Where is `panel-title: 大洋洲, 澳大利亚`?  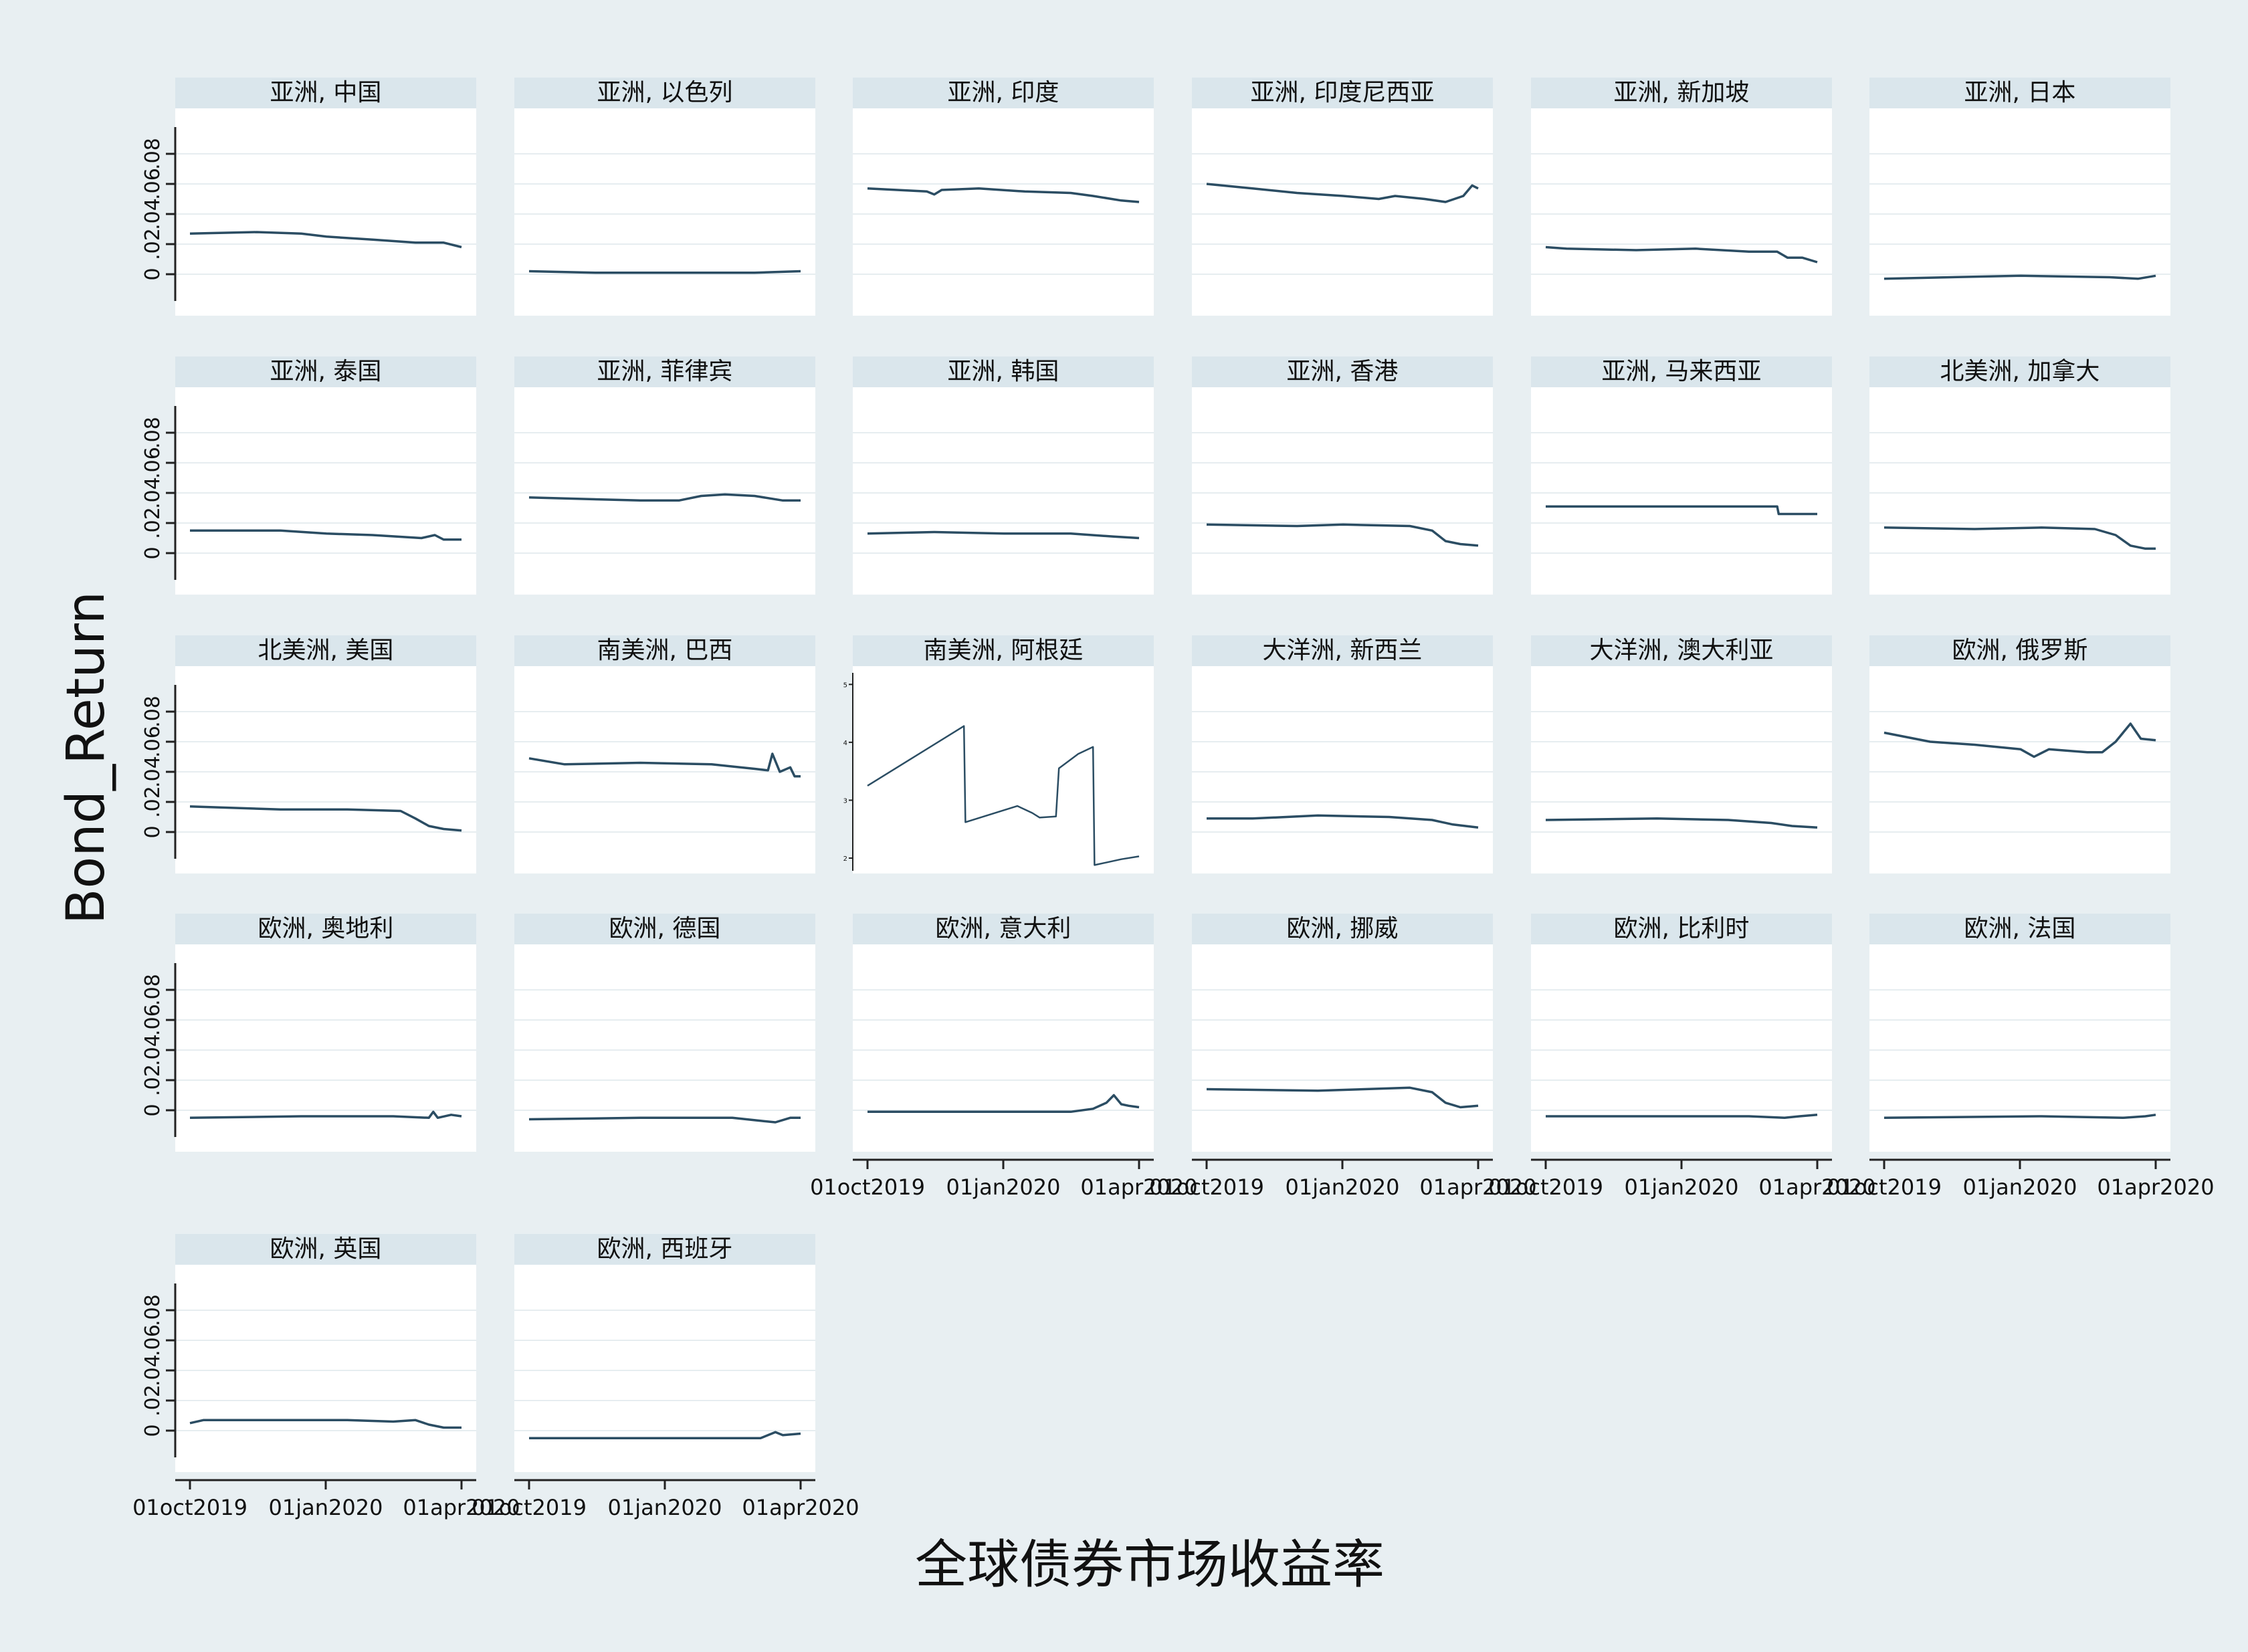 panel-title: 大洋洲, 澳大利亚 is located at coordinates (1682, 650).